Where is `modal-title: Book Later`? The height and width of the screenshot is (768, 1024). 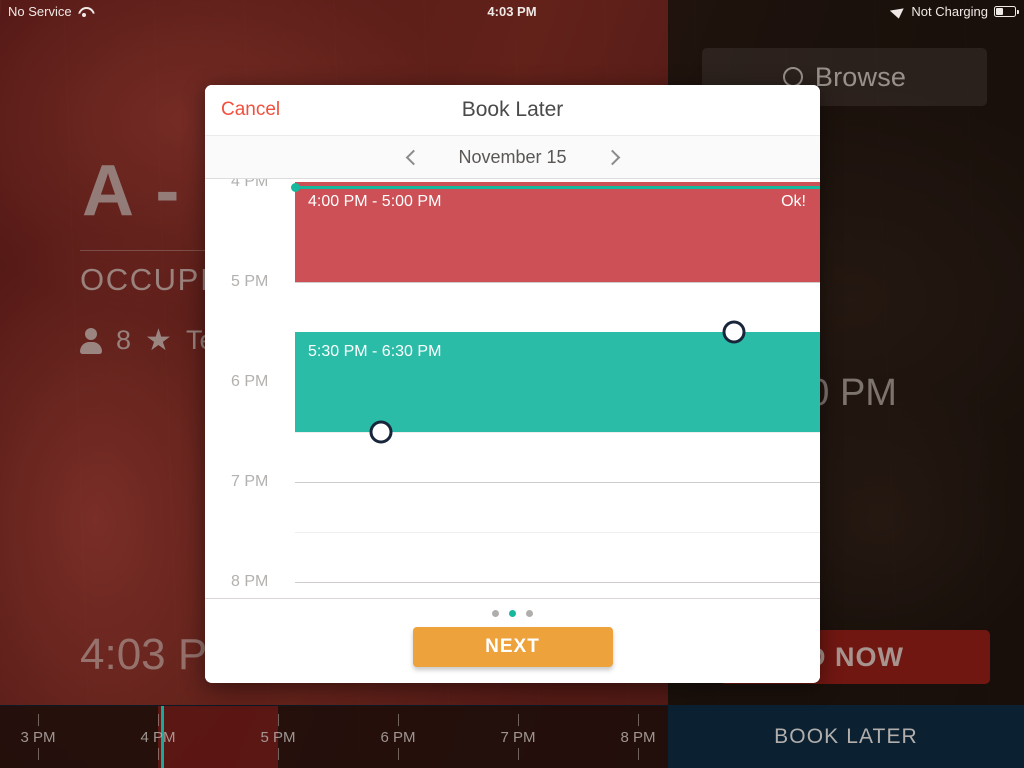
modal-title: Book Later is located at coordinates (512, 109).